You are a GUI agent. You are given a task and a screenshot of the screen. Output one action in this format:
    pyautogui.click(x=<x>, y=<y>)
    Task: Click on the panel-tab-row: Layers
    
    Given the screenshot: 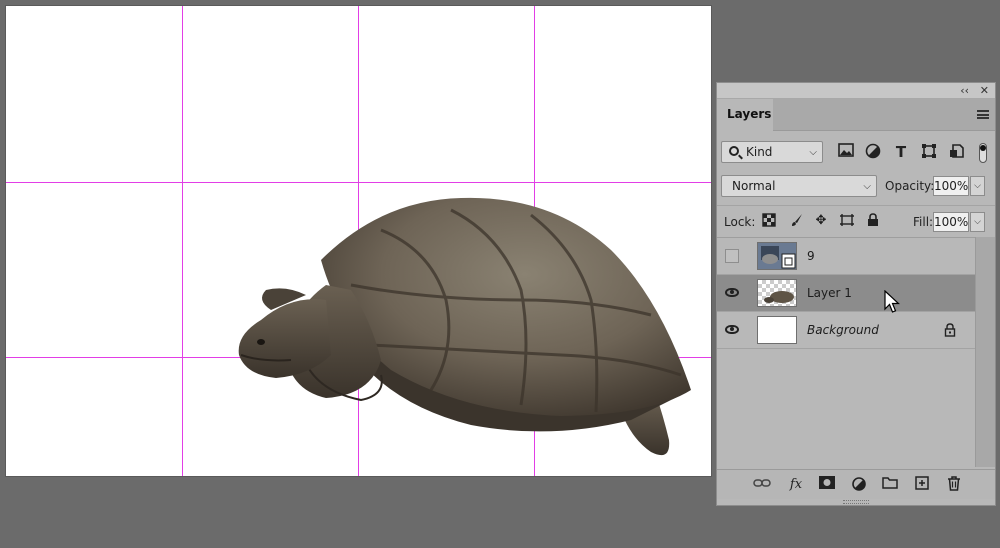 What is the action you would take?
    pyautogui.click(x=856, y=115)
    